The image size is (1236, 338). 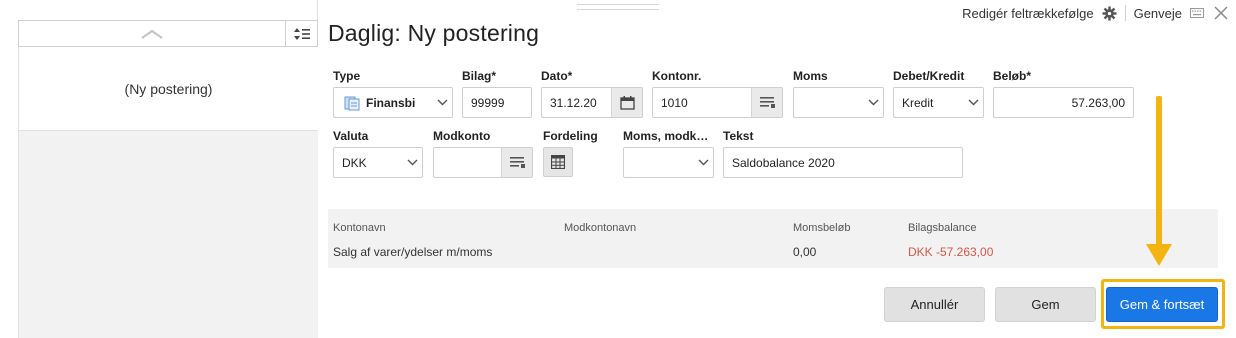 What do you see at coordinates (413, 252) in the screenshot?
I see `kontonavn-value: Salg af varer/ydelser m/moms` at bounding box center [413, 252].